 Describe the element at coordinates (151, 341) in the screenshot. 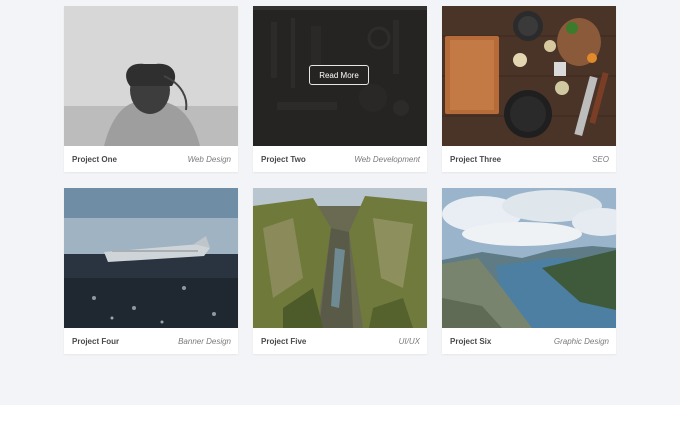

I see `card-caption: Project Four Banner Design` at that location.